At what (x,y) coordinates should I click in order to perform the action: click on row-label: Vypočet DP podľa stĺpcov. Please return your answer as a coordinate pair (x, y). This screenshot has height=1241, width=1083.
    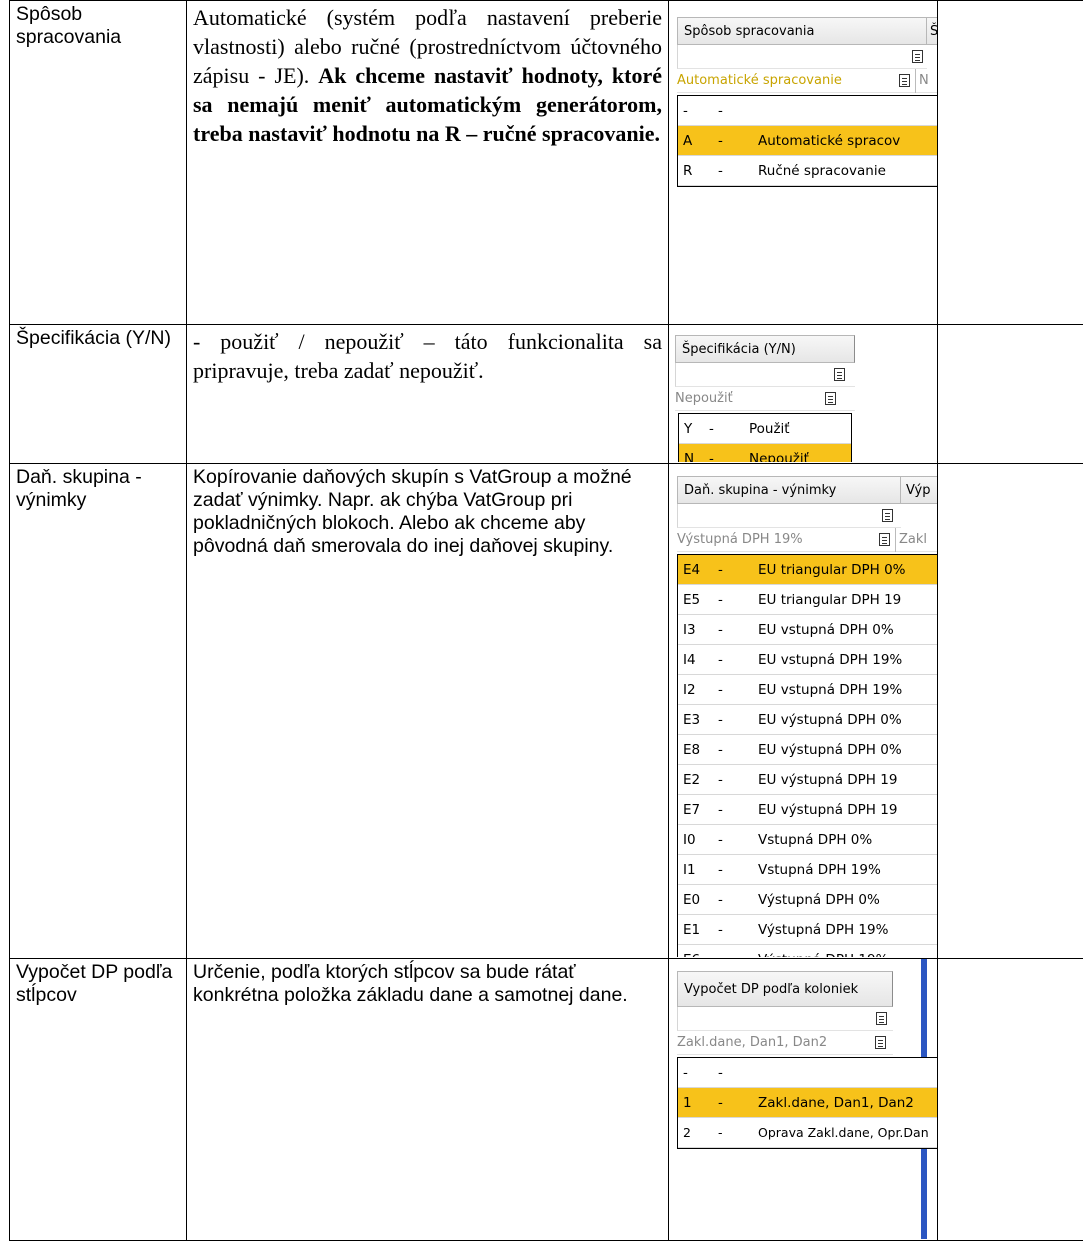
    Looking at the image, I should click on (94, 983).